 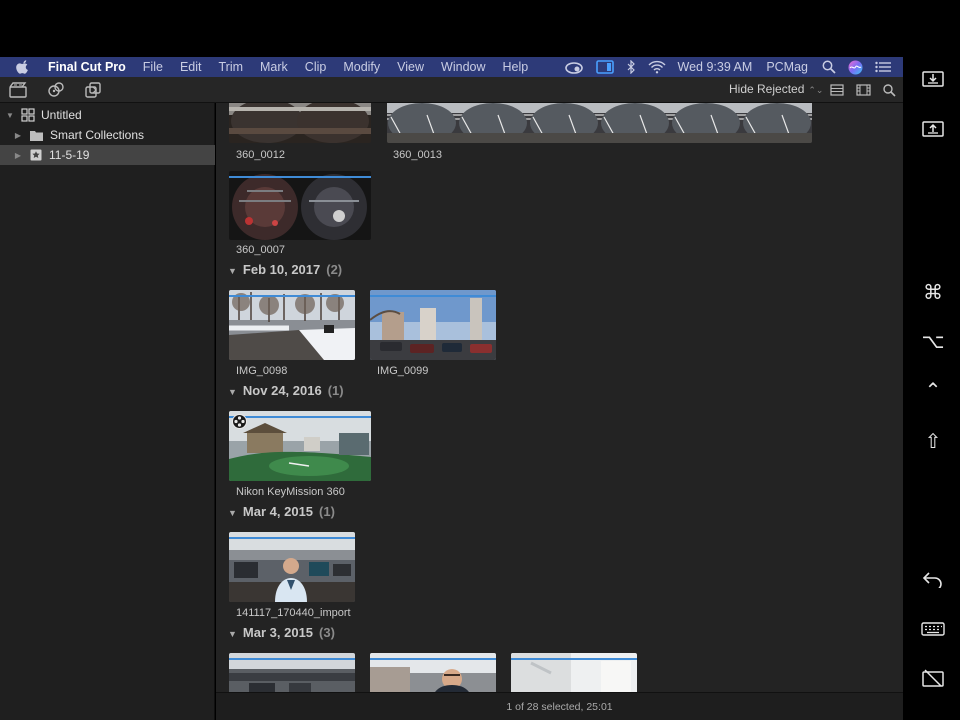 I want to click on download-icon, so click(x=933, y=78).